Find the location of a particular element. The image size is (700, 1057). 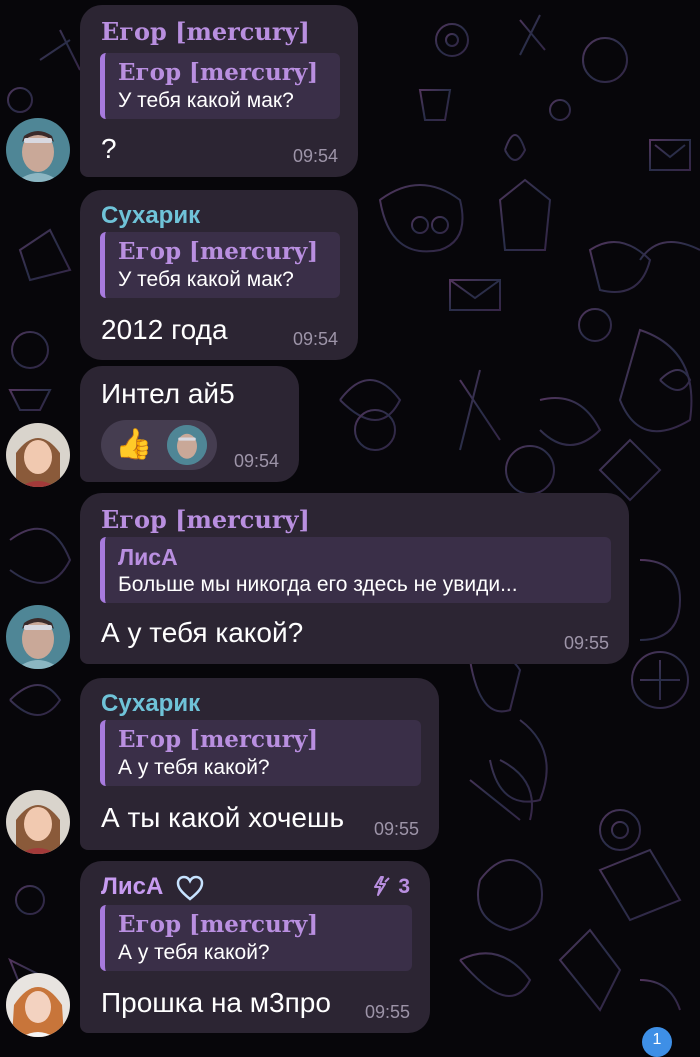

message-text: Интел ай5 is located at coordinates (168, 393).